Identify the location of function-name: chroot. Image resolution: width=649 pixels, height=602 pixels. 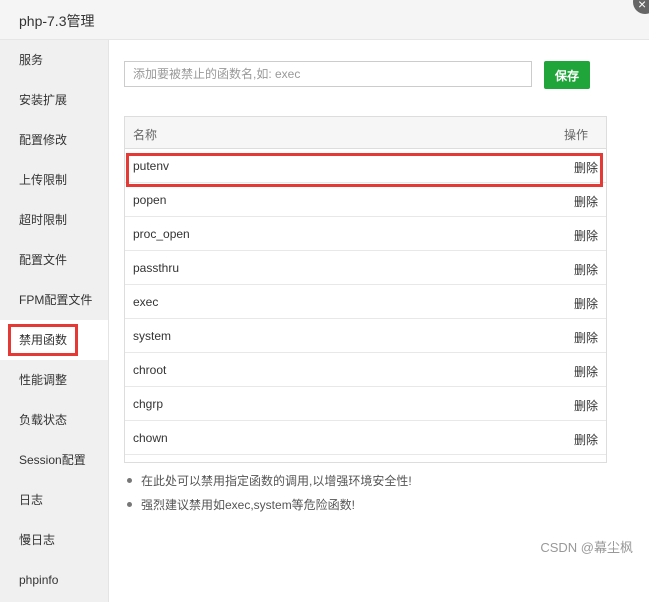
(150, 370).